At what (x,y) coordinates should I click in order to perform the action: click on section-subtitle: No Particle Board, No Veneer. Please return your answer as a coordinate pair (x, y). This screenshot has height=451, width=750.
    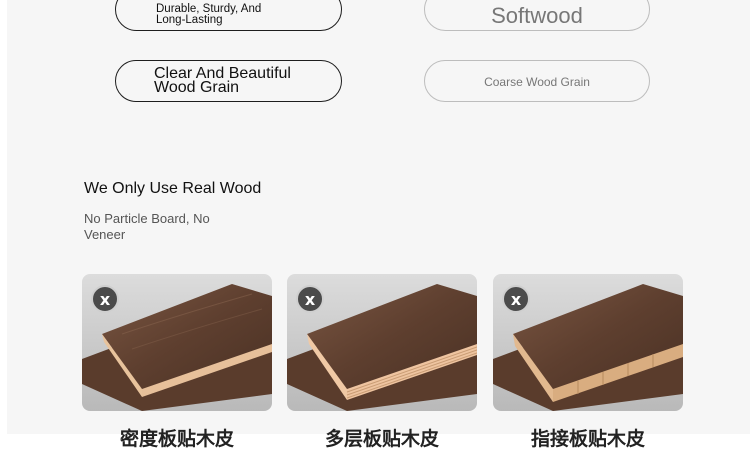
    Looking at the image, I should click on (147, 226).